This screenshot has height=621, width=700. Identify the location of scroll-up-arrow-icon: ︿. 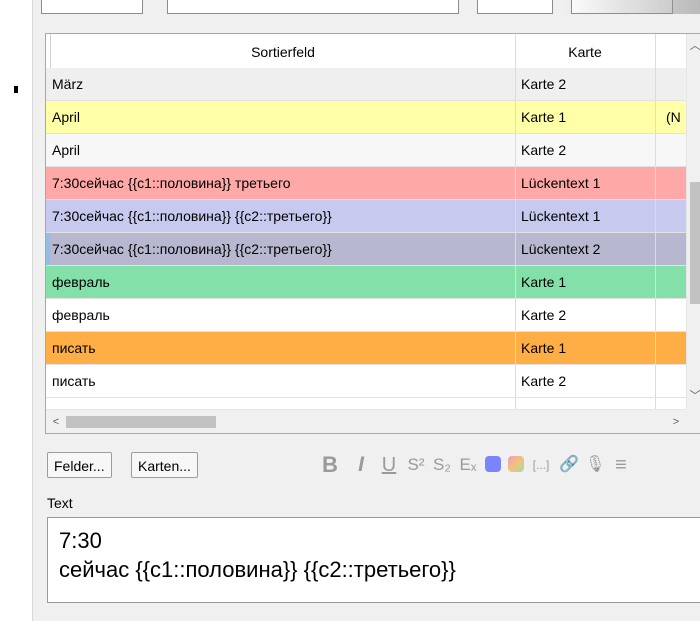
(693, 46).